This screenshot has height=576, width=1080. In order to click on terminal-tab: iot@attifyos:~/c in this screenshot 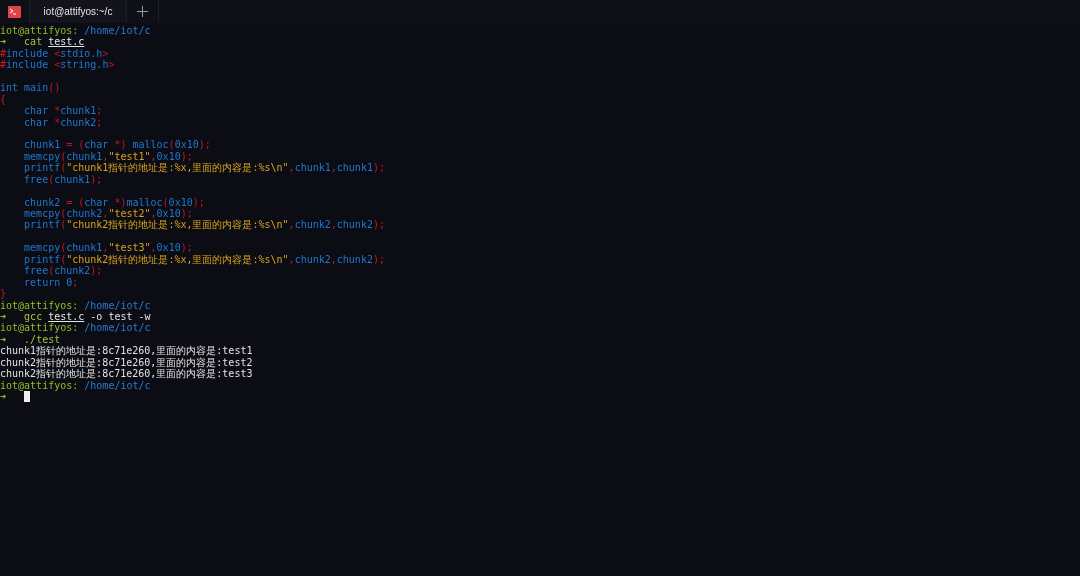, I will do `click(78, 11)`.